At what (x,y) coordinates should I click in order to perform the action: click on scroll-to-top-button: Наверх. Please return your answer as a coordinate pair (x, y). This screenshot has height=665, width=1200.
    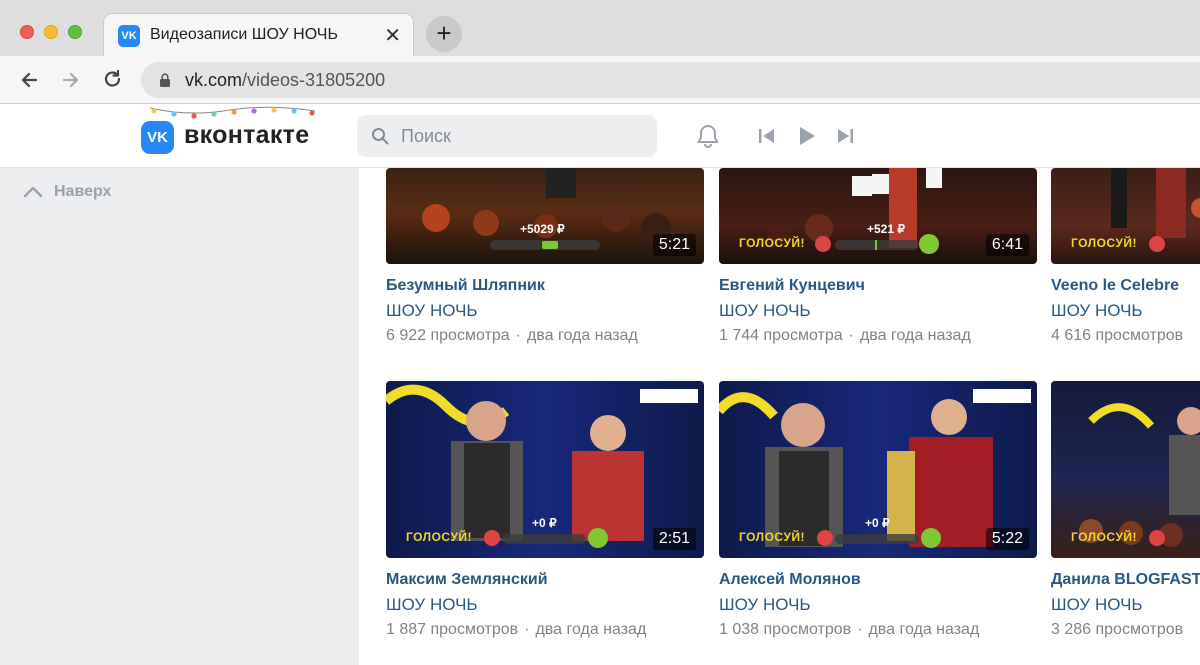
    Looking at the image, I should click on (66, 192).